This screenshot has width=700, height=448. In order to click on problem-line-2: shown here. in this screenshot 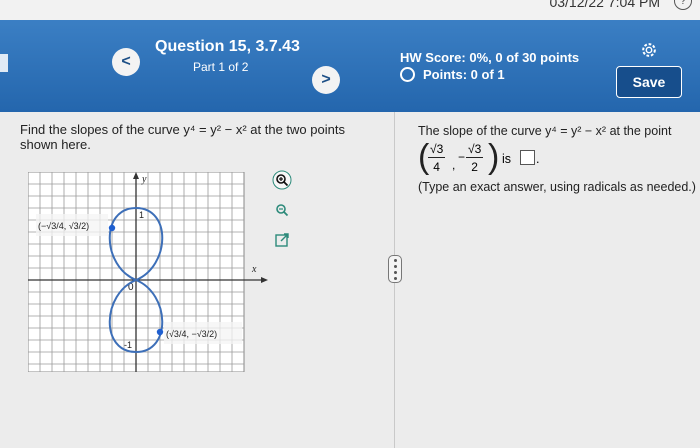, I will do `click(55, 144)`.